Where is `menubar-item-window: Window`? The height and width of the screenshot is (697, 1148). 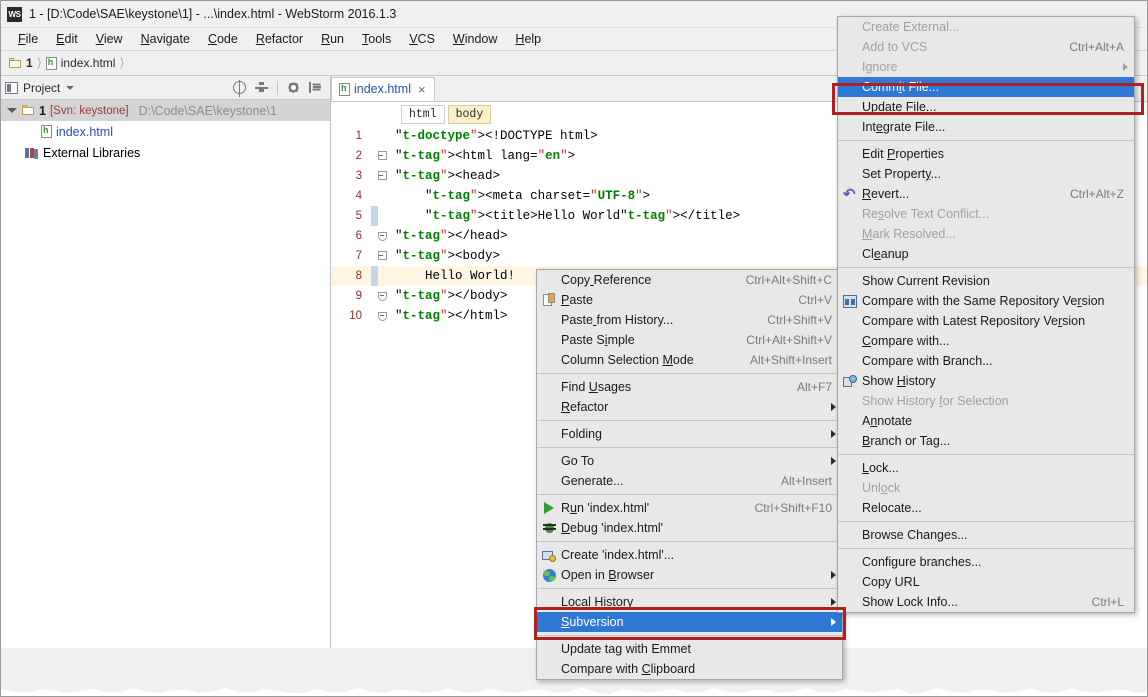 menubar-item-window: Window is located at coordinates (475, 39).